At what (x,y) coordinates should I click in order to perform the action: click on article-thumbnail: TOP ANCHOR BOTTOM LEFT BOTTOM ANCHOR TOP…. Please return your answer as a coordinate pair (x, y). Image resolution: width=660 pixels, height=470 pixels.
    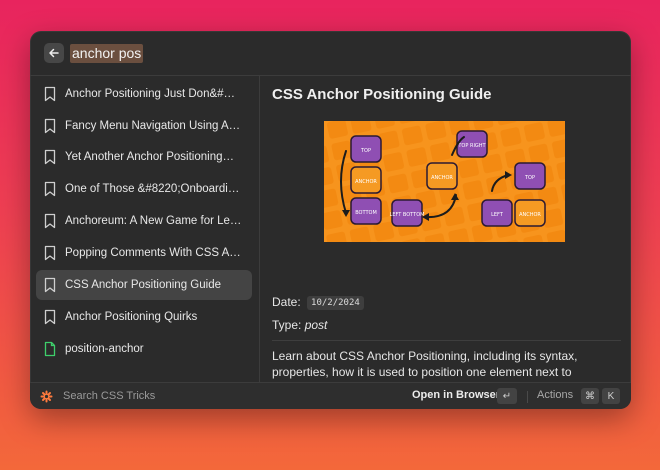
    Looking at the image, I should click on (444, 181).